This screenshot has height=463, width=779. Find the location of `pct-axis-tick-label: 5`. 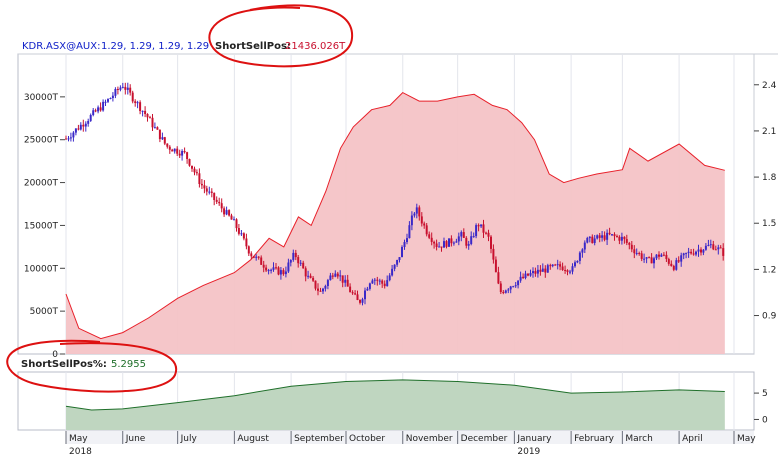

pct-axis-tick-label: 5 is located at coordinates (765, 394).